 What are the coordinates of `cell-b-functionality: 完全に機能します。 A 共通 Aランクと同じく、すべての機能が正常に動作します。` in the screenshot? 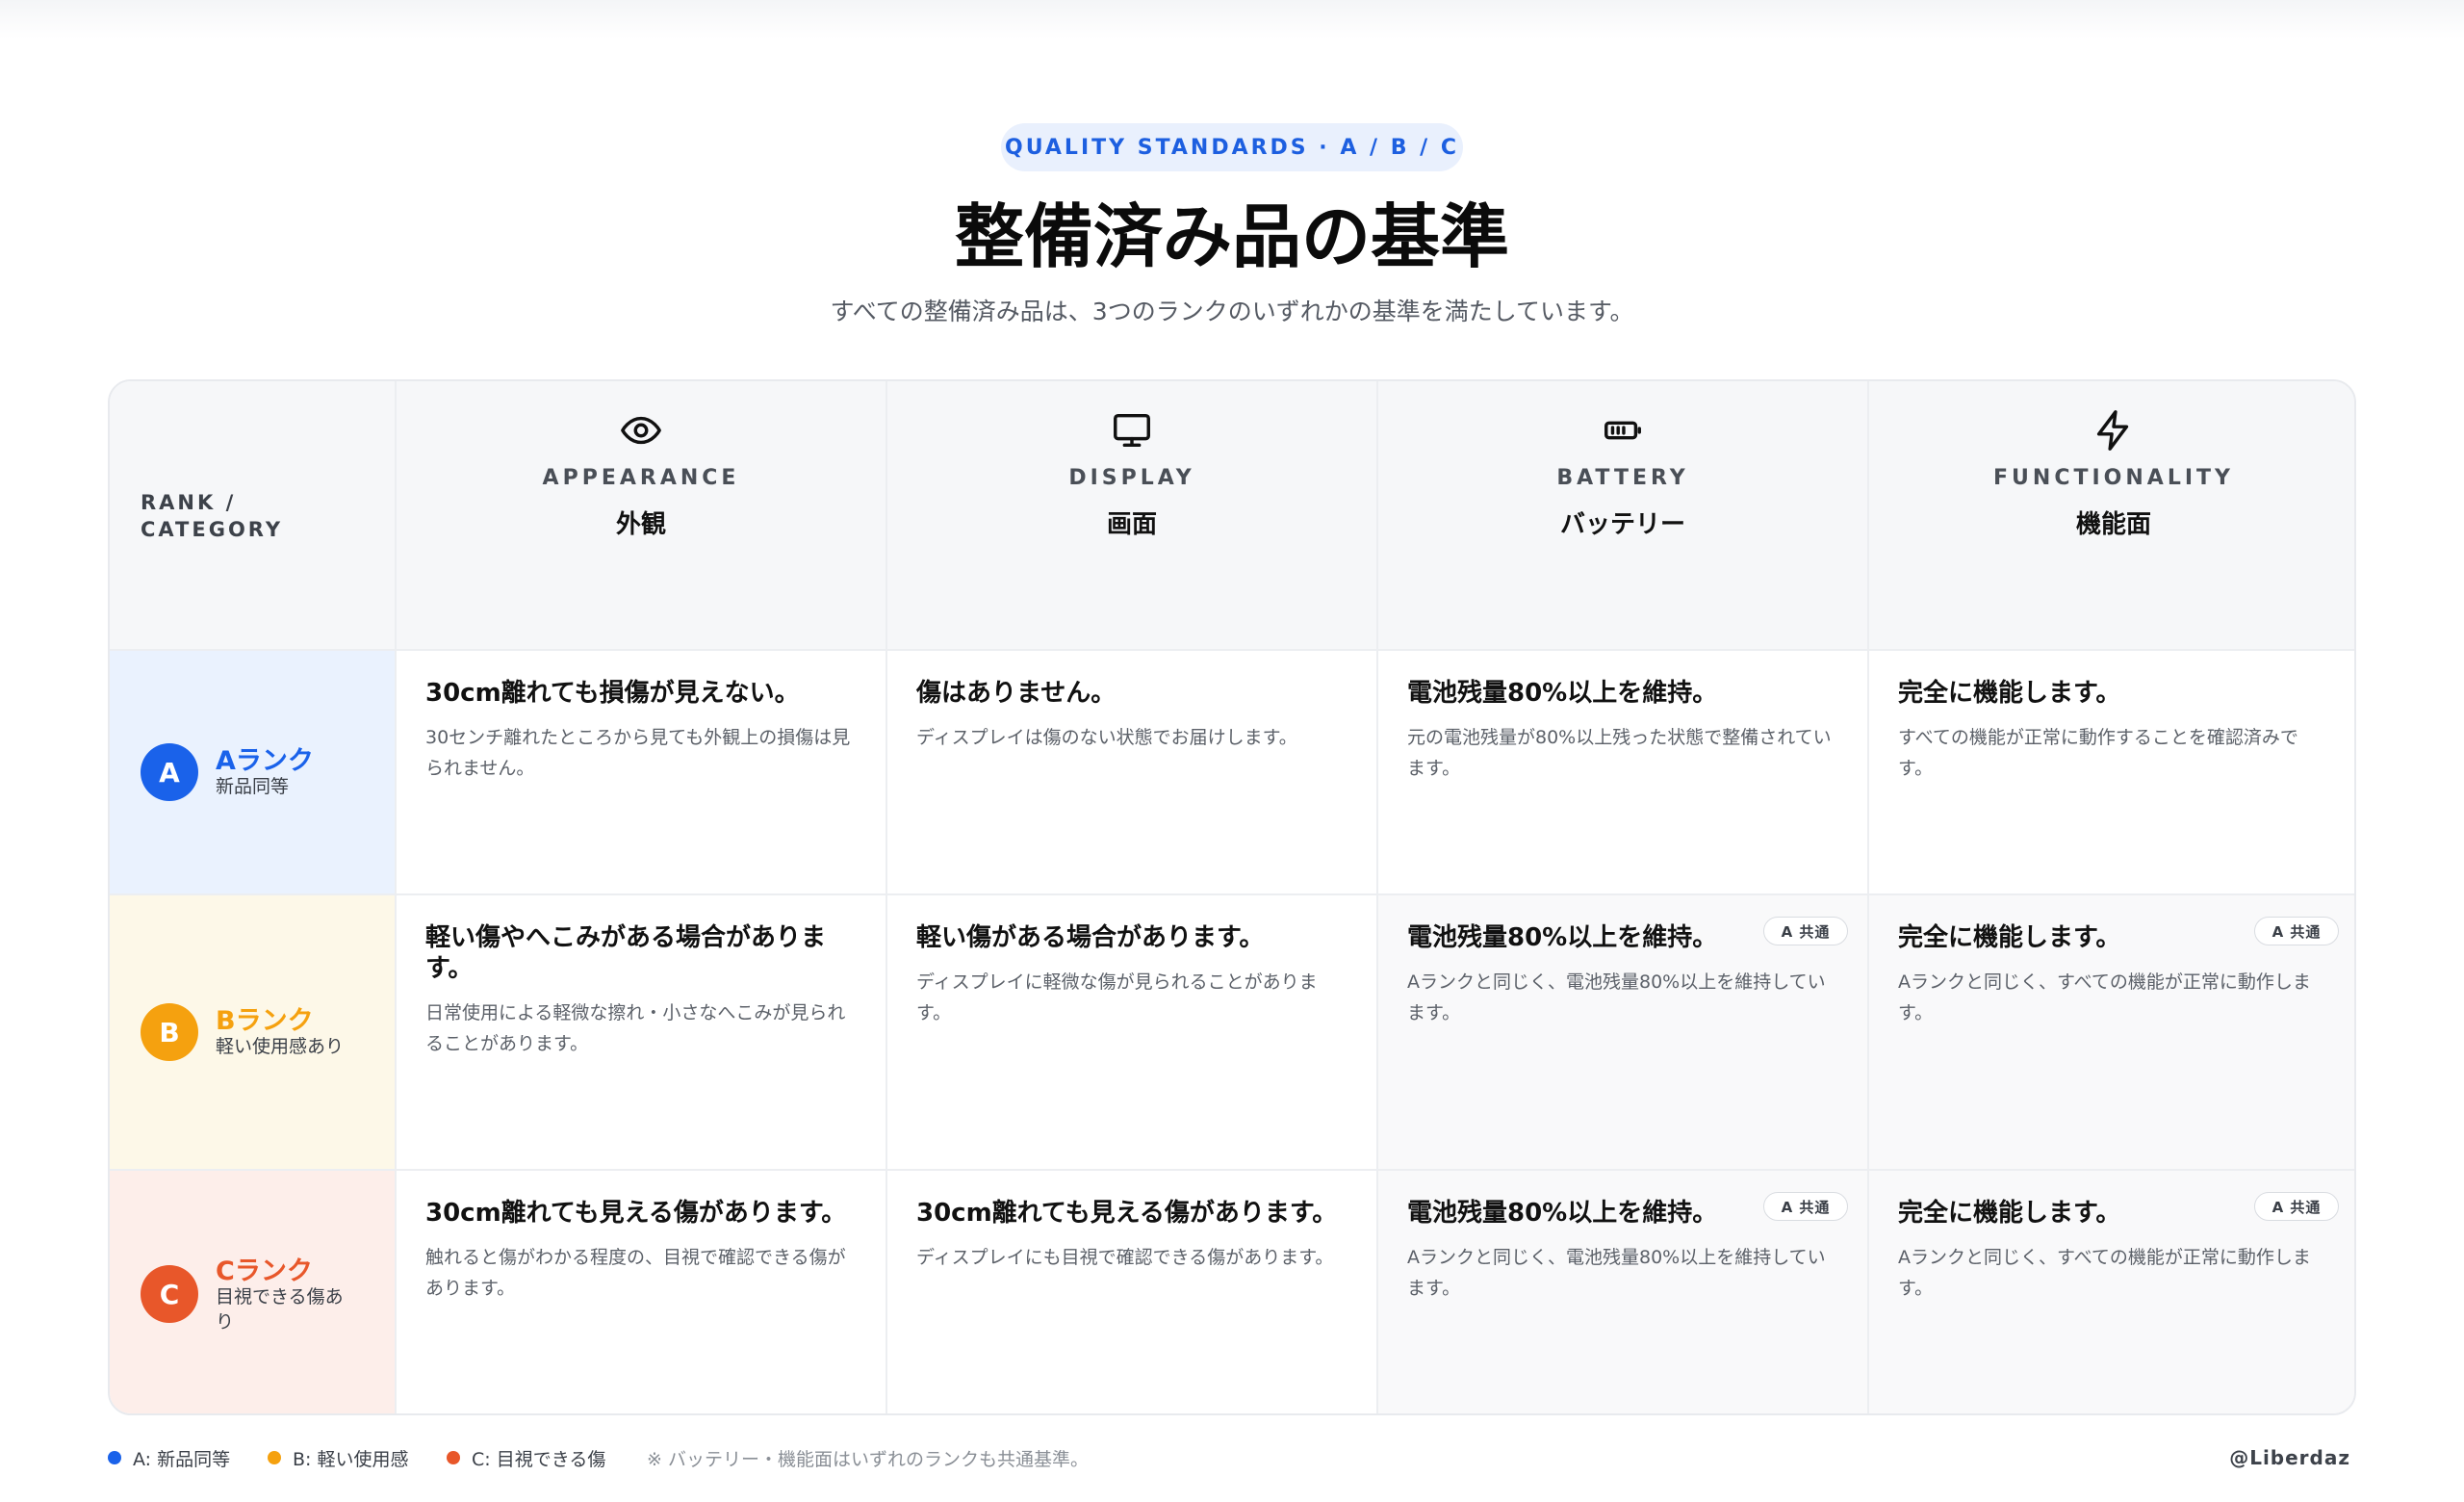 It's located at (2111, 1033).